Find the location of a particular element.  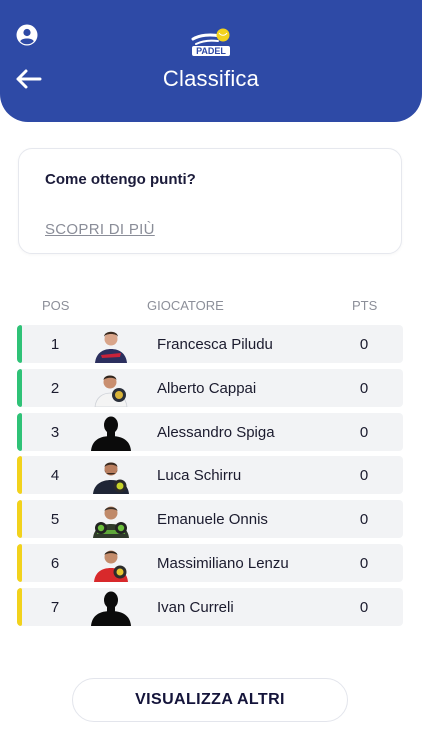

ranking-row: 4 Luca Schirru 0 is located at coordinates (210, 475).